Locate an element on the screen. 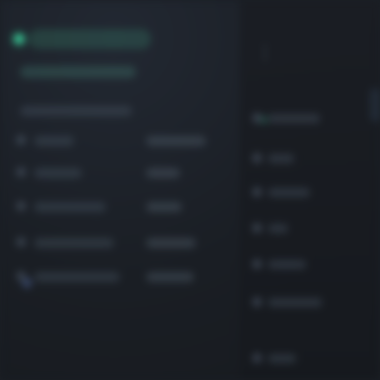 This screenshot has width=380, height=380. status-icon is located at coordinates (19, 39).